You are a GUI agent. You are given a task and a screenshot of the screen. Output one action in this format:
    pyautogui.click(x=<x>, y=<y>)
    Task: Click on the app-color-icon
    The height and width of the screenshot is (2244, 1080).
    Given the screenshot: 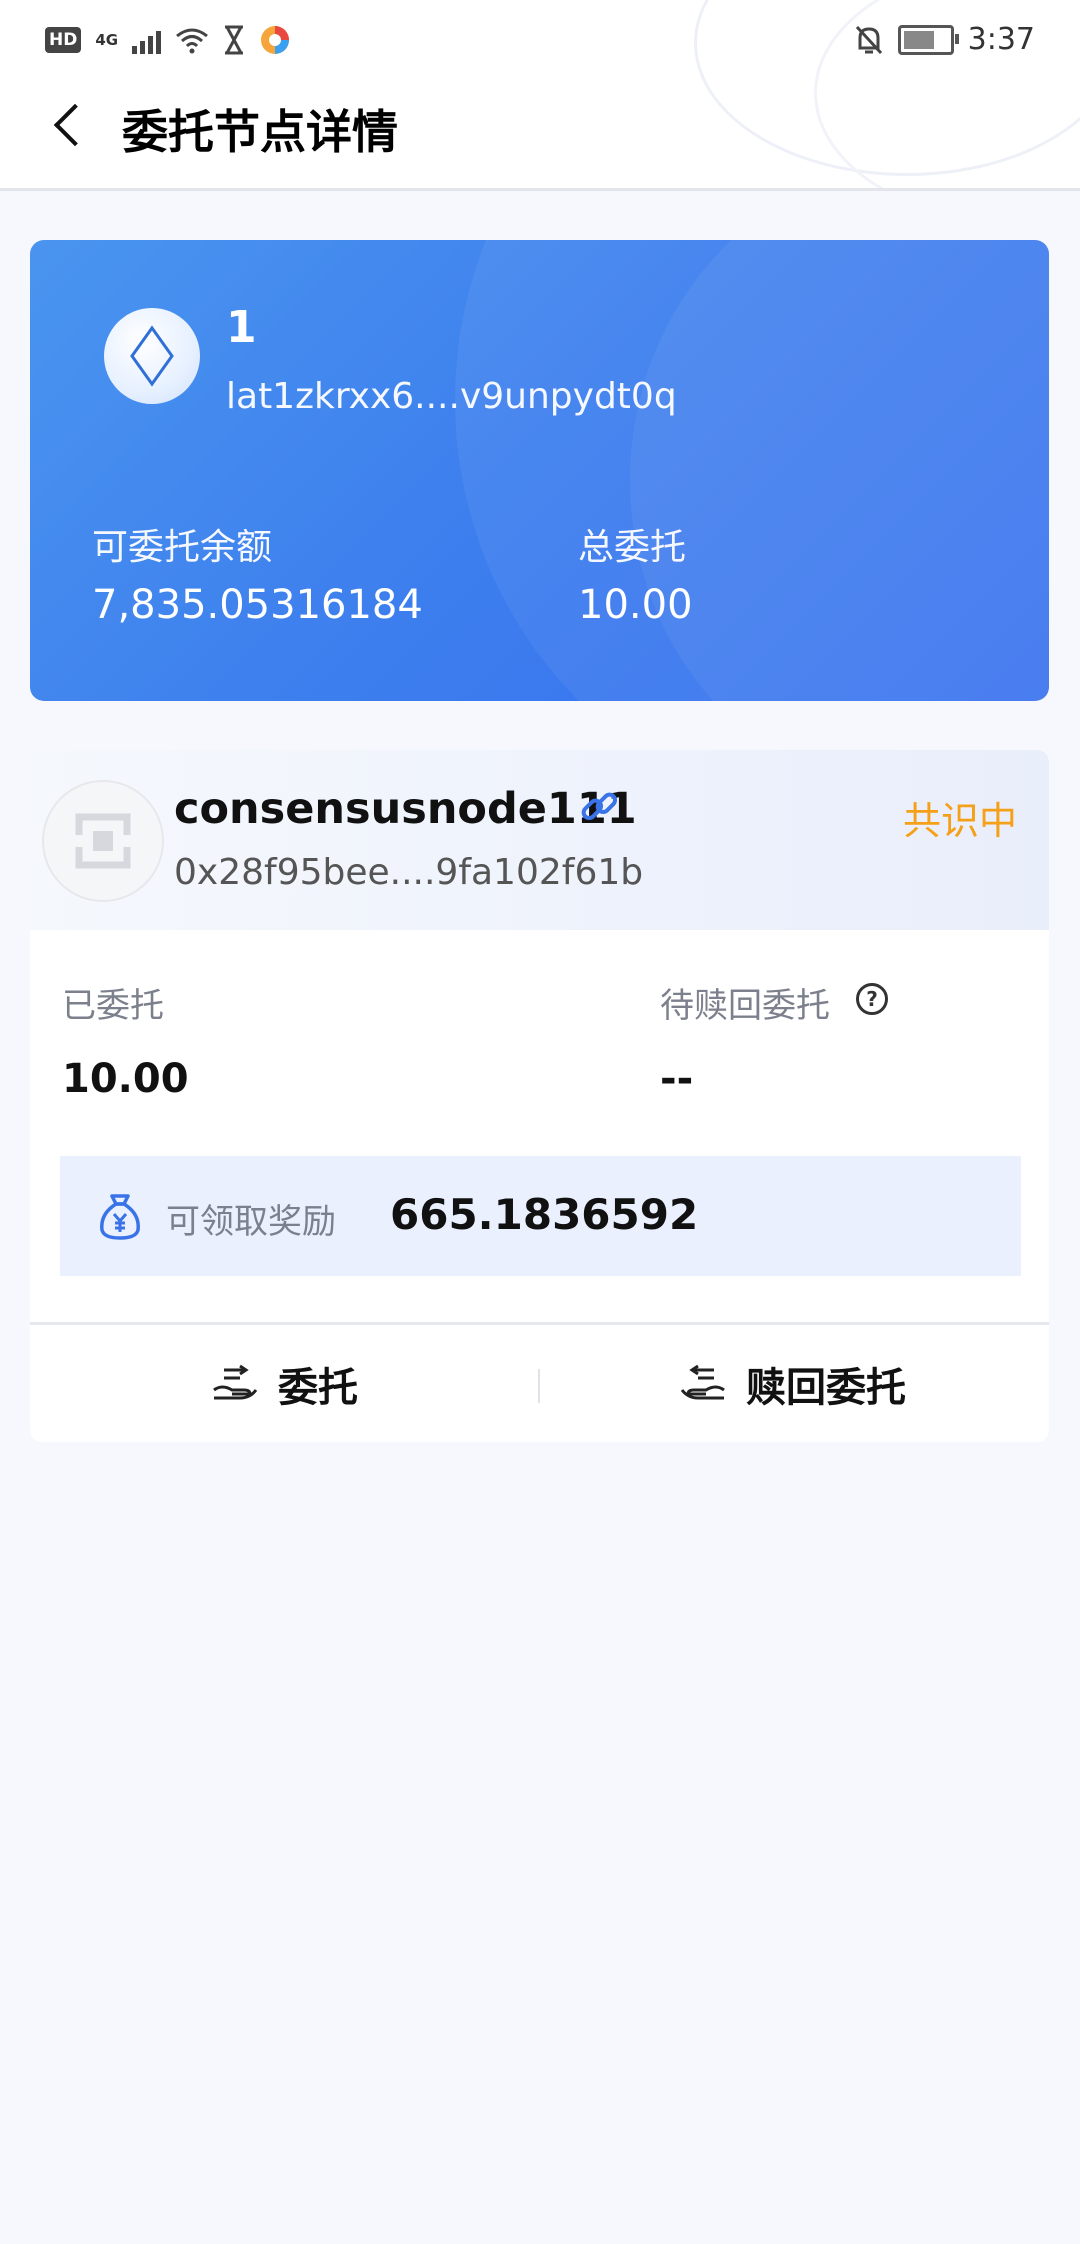 What is the action you would take?
    pyautogui.click(x=275, y=40)
    